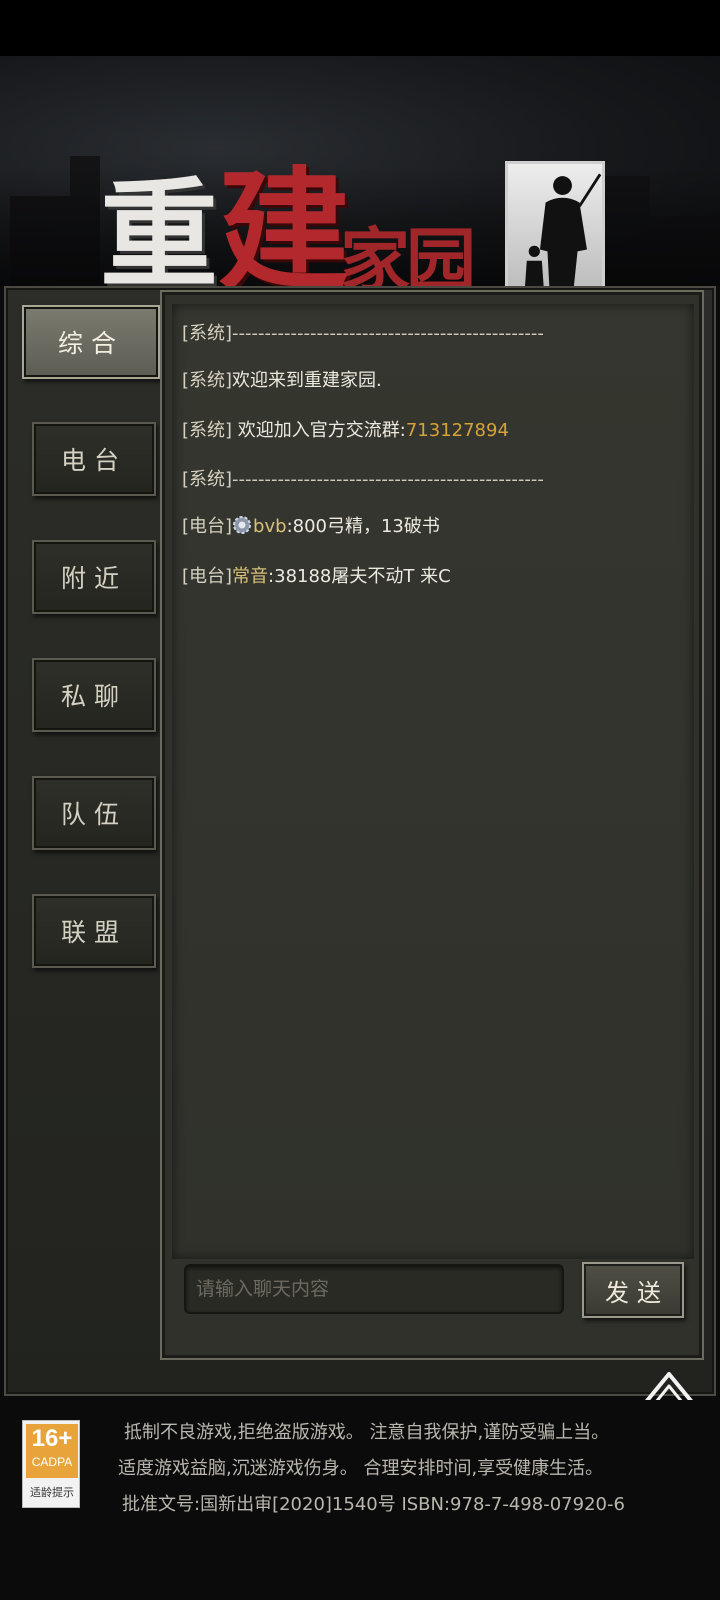 Image resolution: width=720 pixels, height=1600 pixels. What do you see at coordinates (319, 430) in the screenshot?
I see `message-text: 欢迎加入官方交流群:` at bounding box center [319, 430].